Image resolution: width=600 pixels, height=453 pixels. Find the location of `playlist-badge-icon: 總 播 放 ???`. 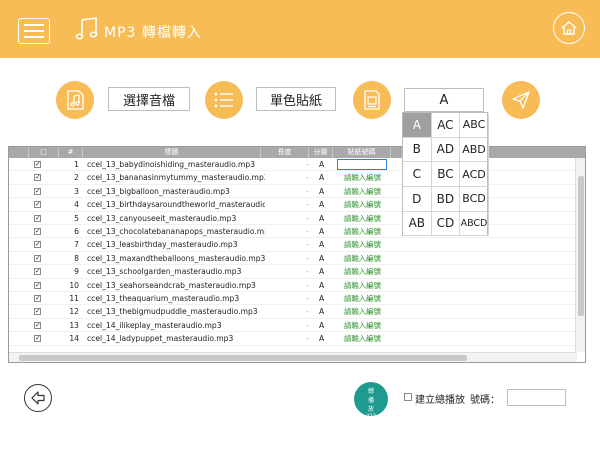

playlist-badge-icon: 總 播 放 ??? is located at coordinates (371, 401).